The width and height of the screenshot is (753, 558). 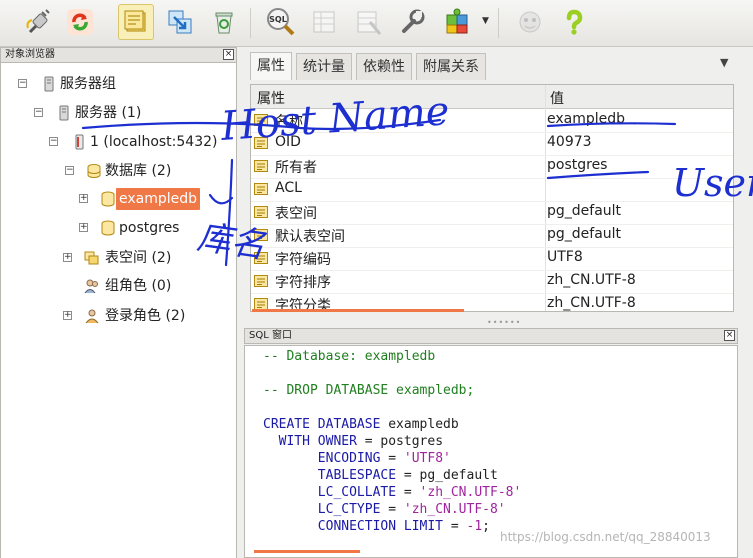 What do you see at coordinates (322, 458) in the screenshot?
I see `sql-token: ENCODING` at bounding box center [322, 458].